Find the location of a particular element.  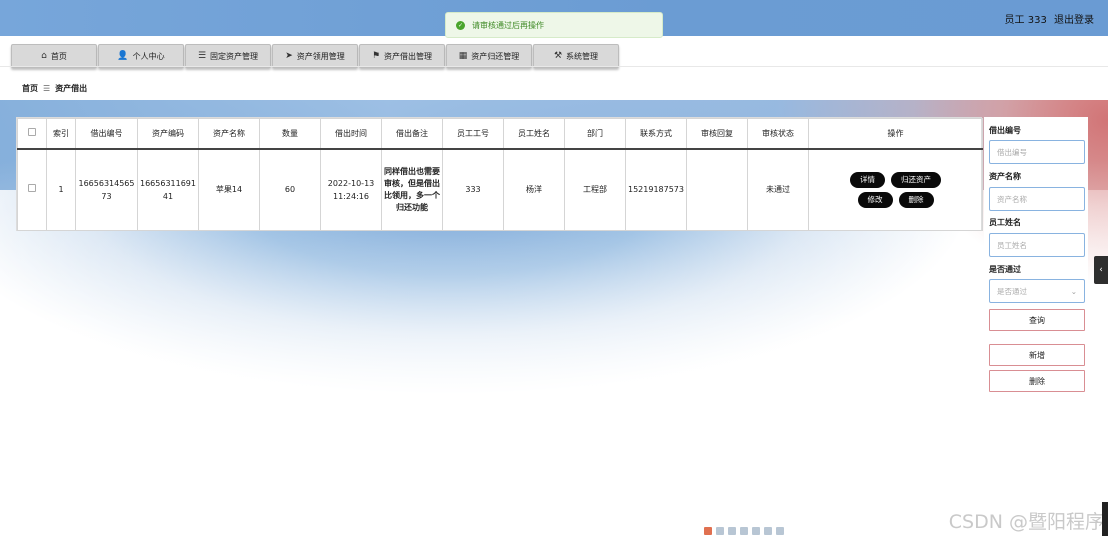

breadcrumb: 首页 ☰ 资产借出 is located at coordinates (54, 88).